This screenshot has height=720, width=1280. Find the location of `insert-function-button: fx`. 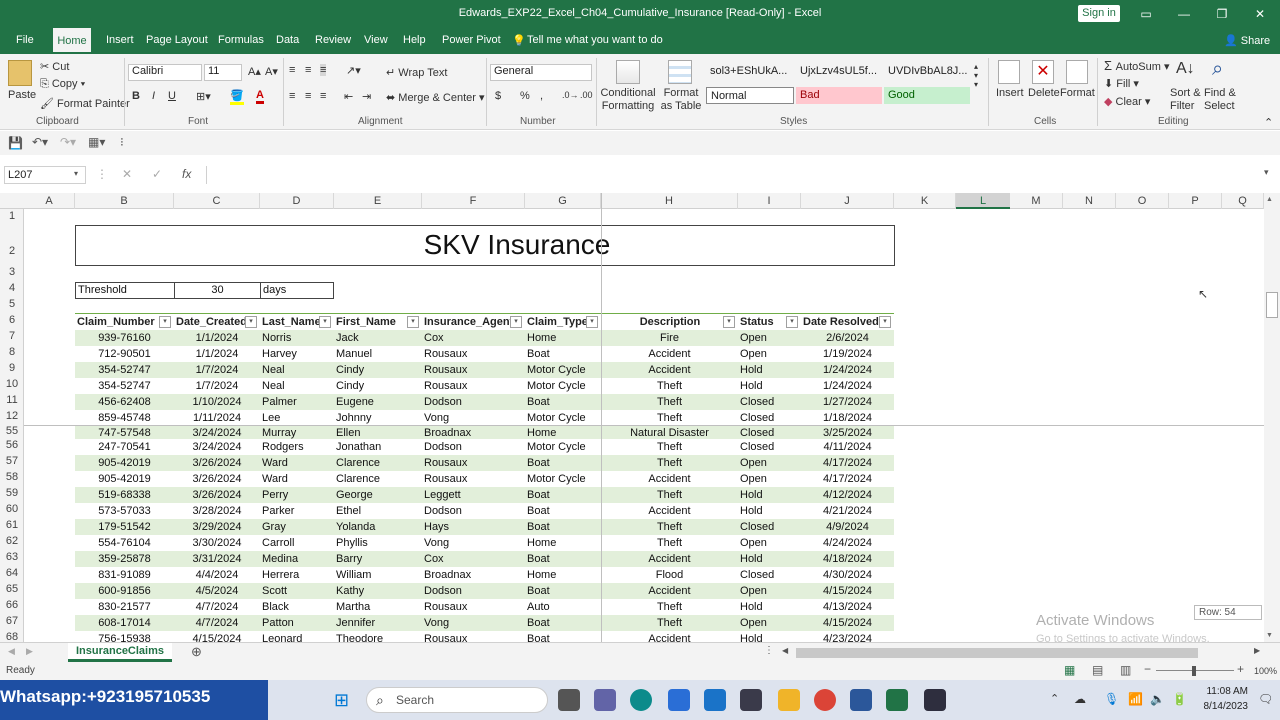

insert-function-button: fx is located at coordinates (186, 174).